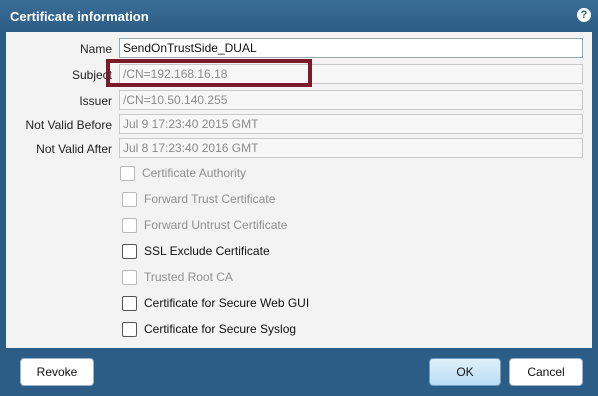 Image resolution: width=598 pixels, height=396 pixels. I want to click on name-row: Name SendOnTrustSide_DUAL, so click(299, 49).